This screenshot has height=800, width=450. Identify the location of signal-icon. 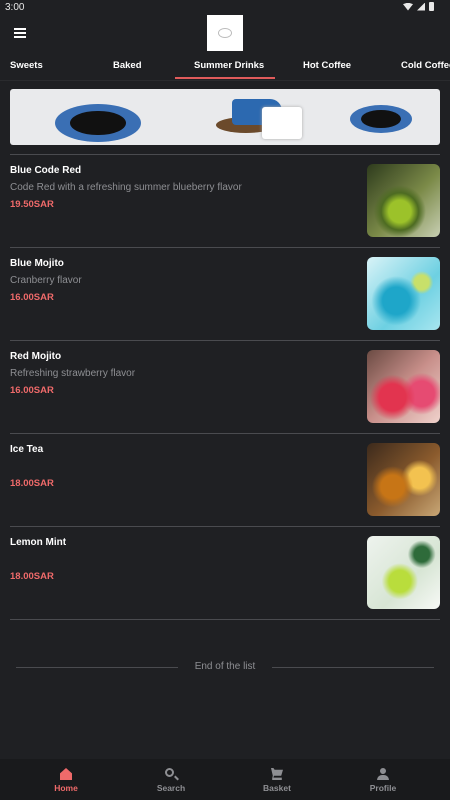
(421, 6).